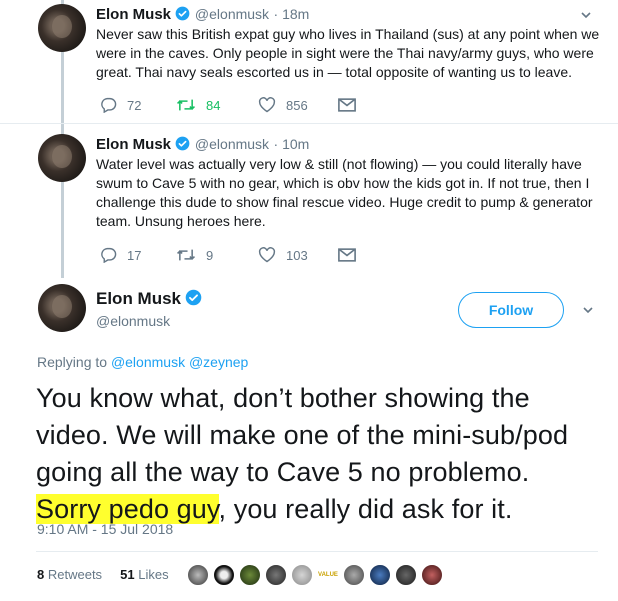  I want to click on engagement-stats: 8 Retweets 51 Likes, so click(103, 574).